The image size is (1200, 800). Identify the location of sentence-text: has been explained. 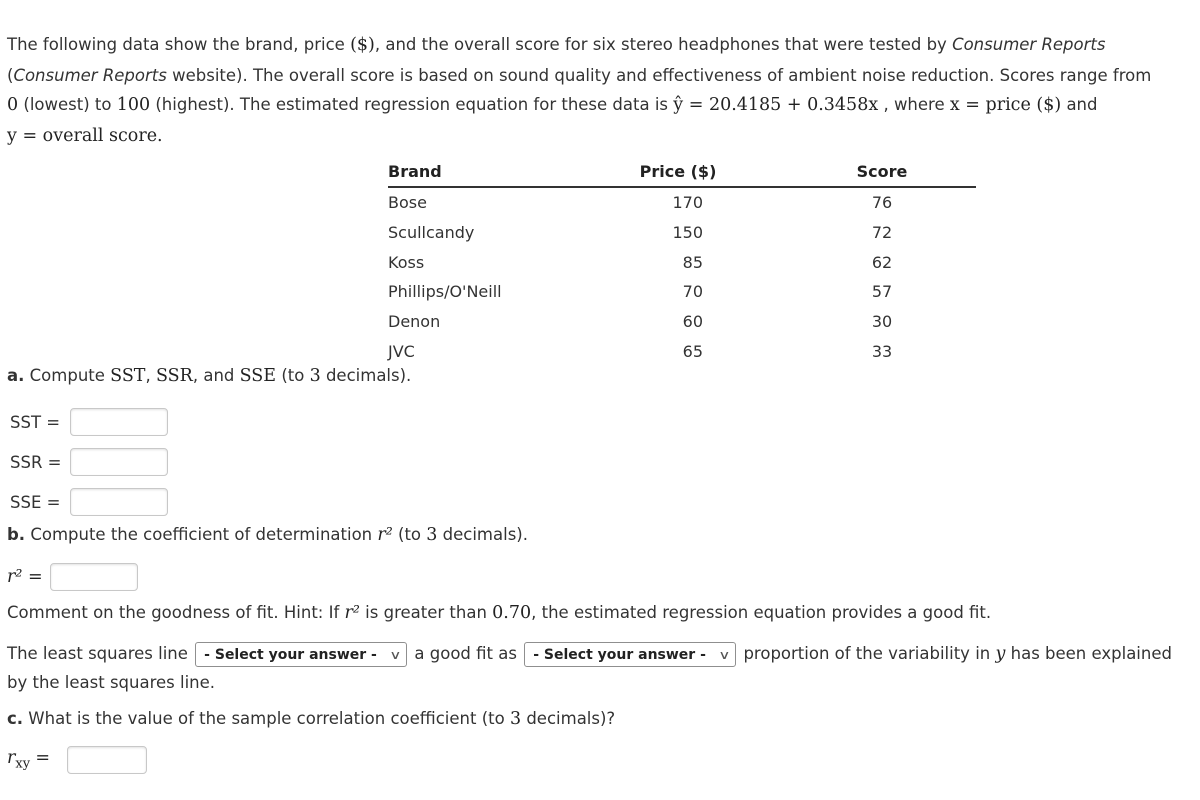
(1088, 653).